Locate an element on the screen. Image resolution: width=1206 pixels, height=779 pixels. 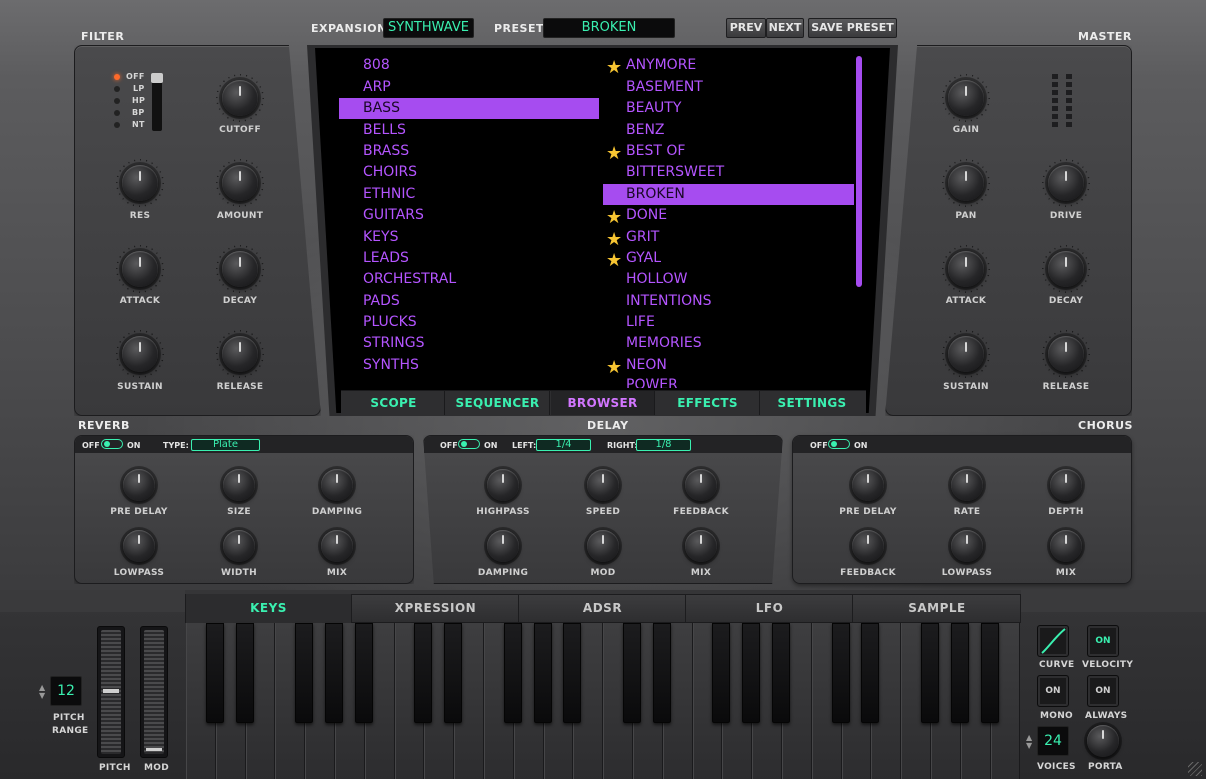
prev-button: PREV is located at coordinates (746, 28).